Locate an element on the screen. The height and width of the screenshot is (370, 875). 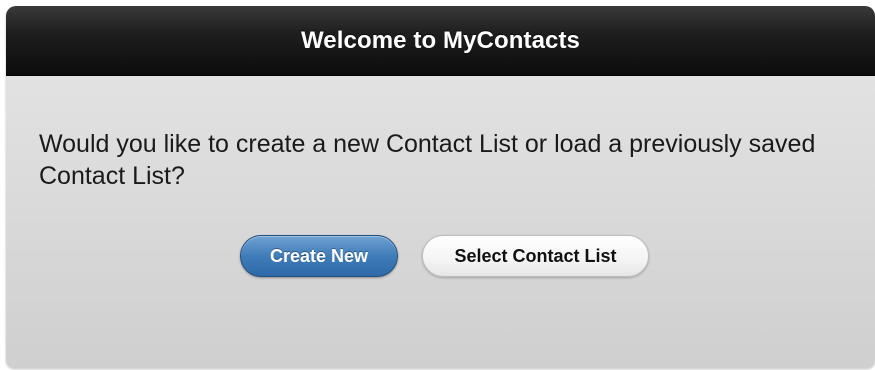
dialog-button-row: Create New Select Contact List is located at coordinates (440, 257).